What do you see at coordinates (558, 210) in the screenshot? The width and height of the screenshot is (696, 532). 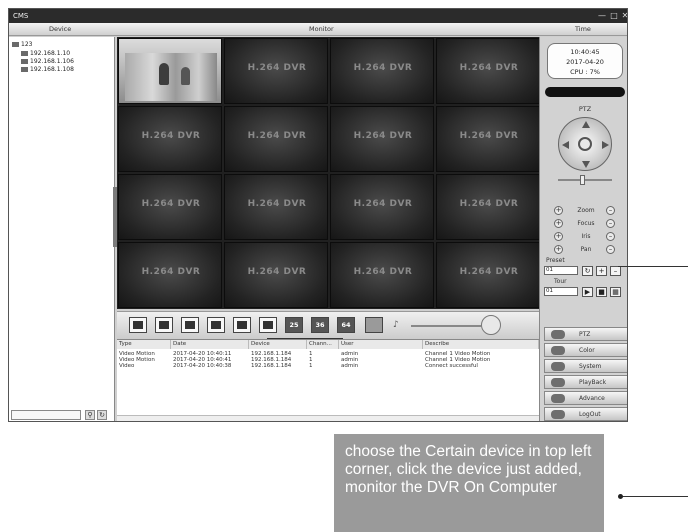 I see `zoom-in-button: +` at bounding box center [558, 210].